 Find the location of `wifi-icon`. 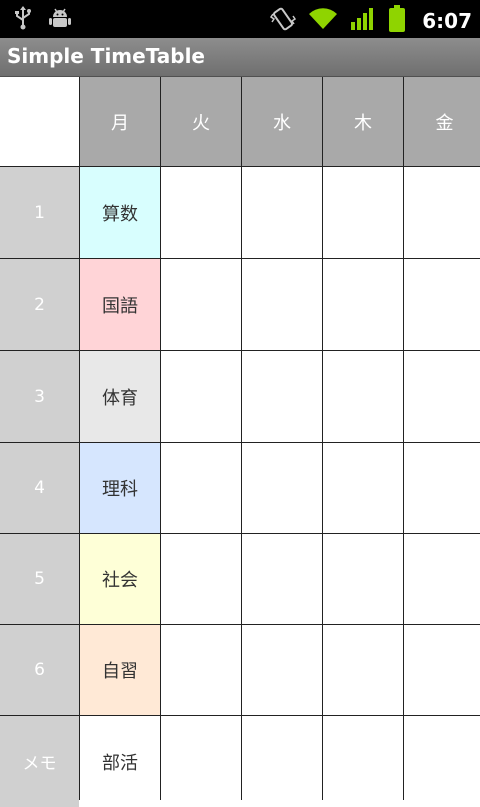

wifi-icon is located at coordinates (323, 21).